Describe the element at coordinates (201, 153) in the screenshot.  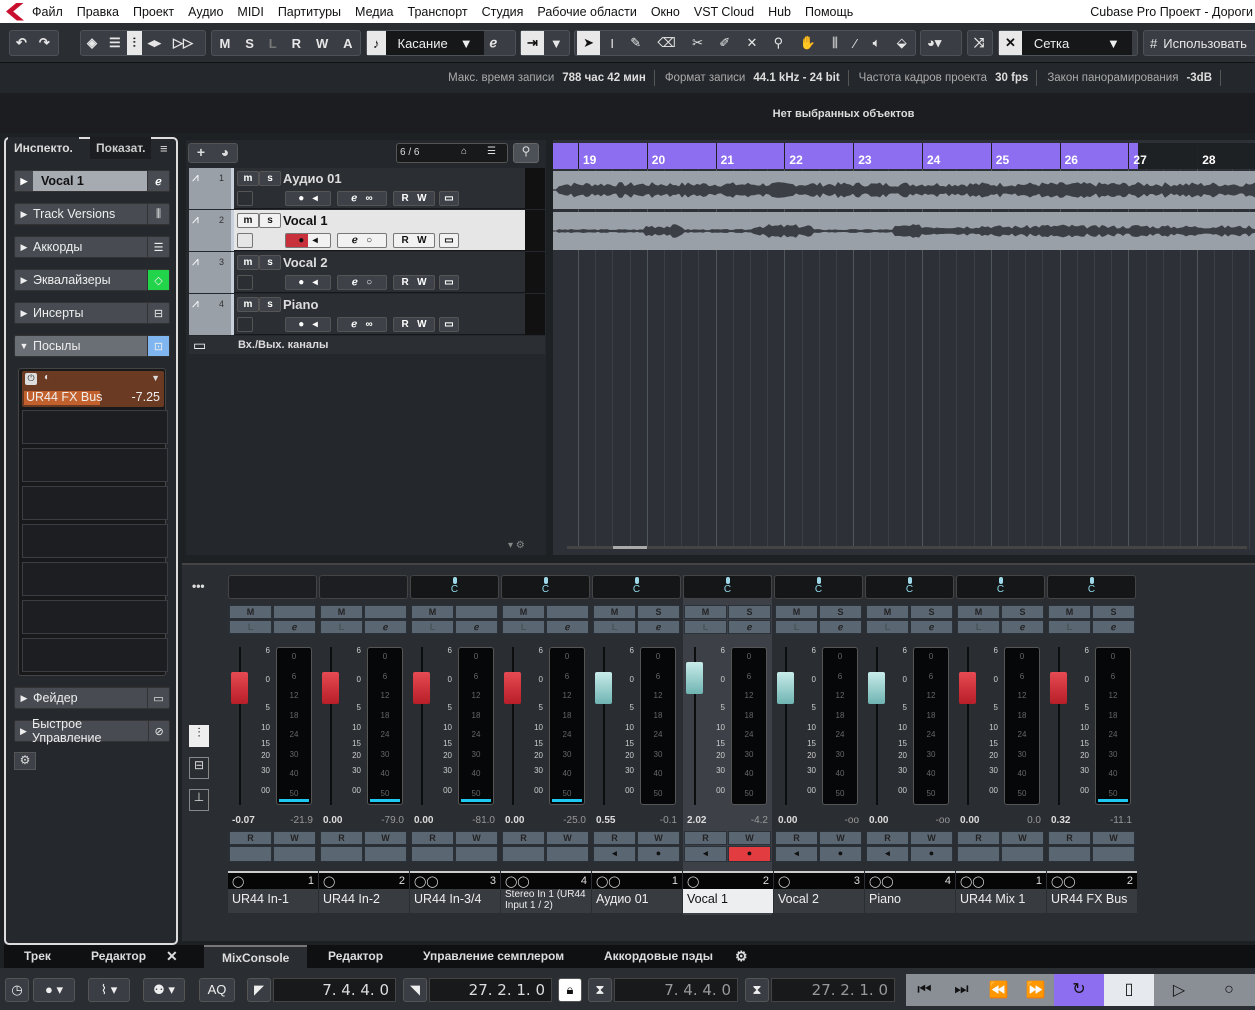
I see `add-track-icon: +` at that location.